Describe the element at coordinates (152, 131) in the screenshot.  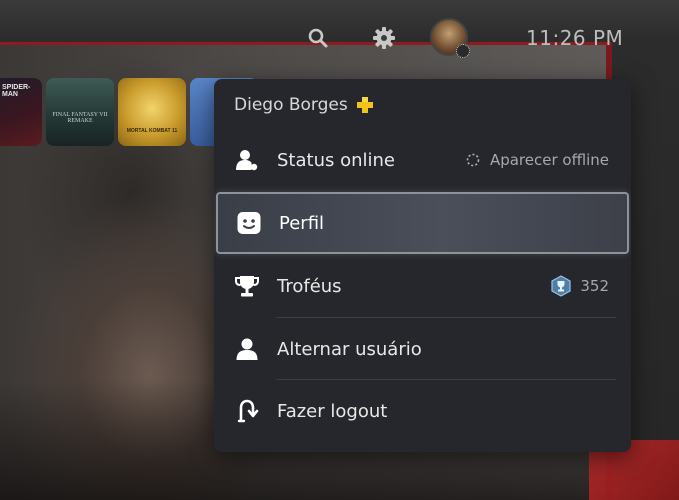
I see `tile-label: MORTAL KOMBAT 11` at that location.